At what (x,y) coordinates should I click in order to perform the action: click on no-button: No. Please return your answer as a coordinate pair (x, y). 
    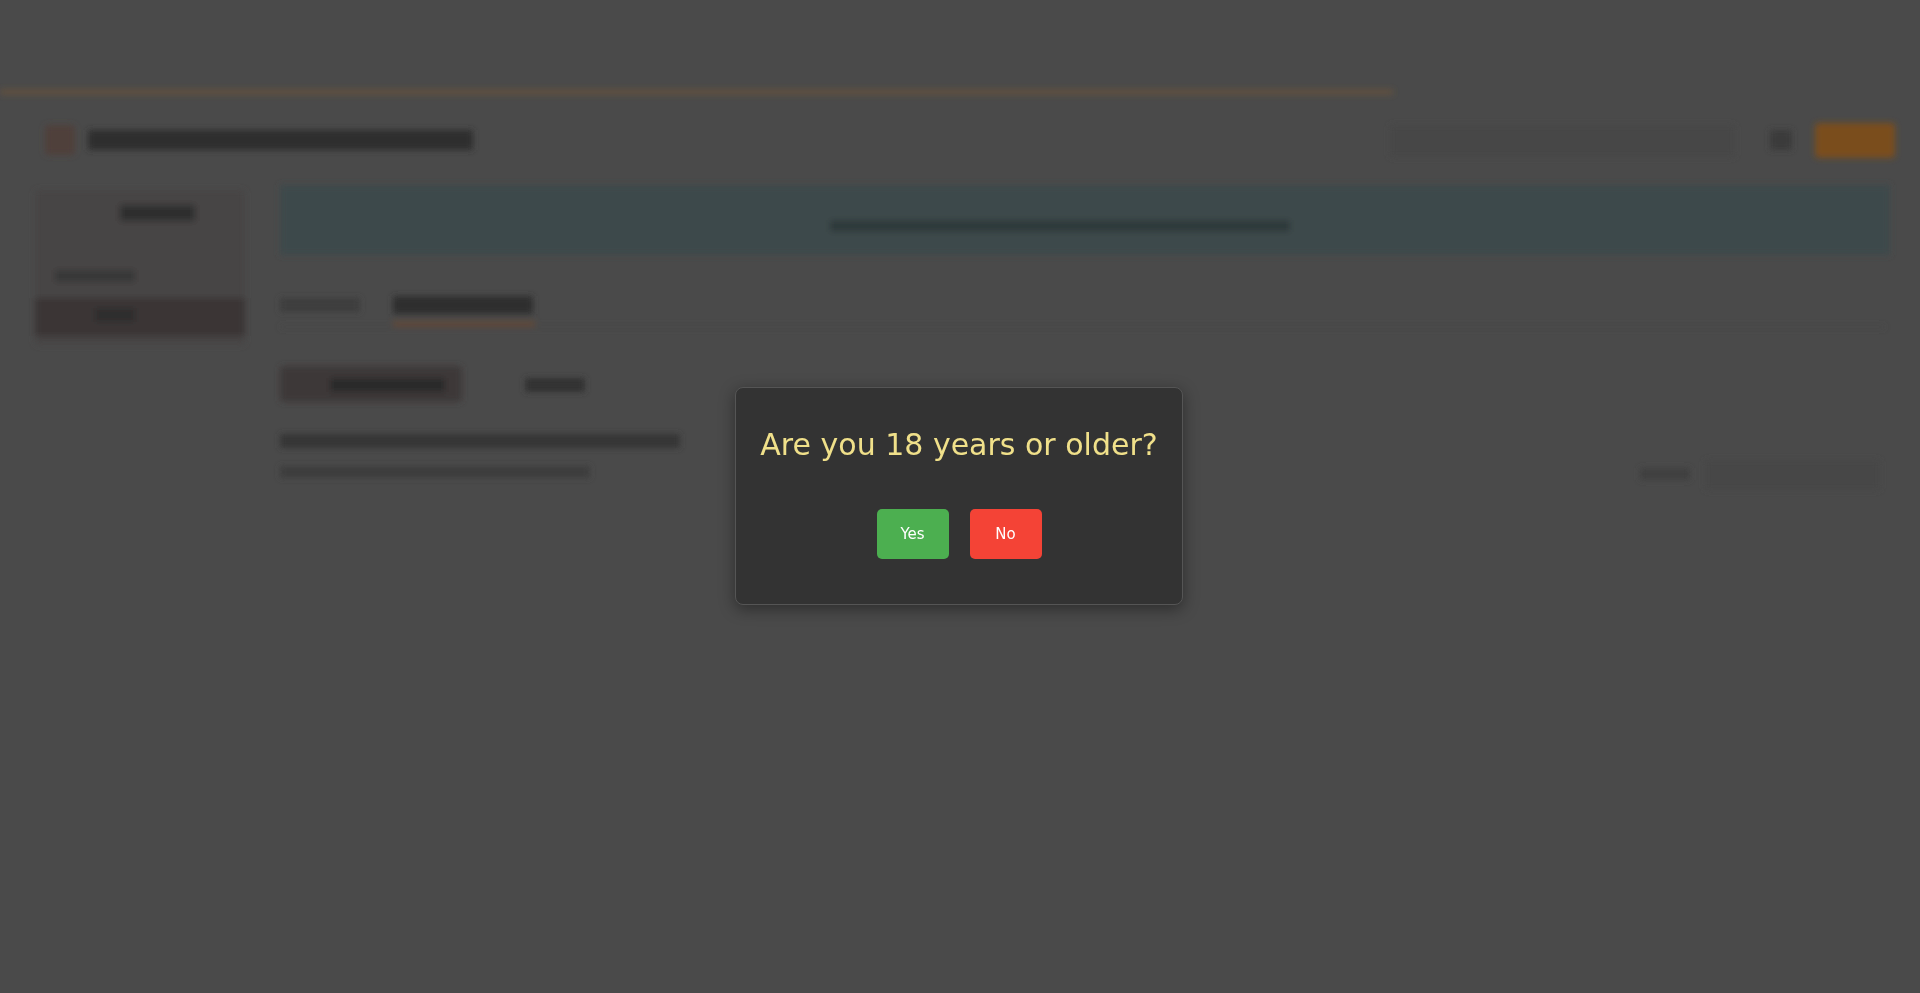
    Looking at the image, I should click on (1005, 534).